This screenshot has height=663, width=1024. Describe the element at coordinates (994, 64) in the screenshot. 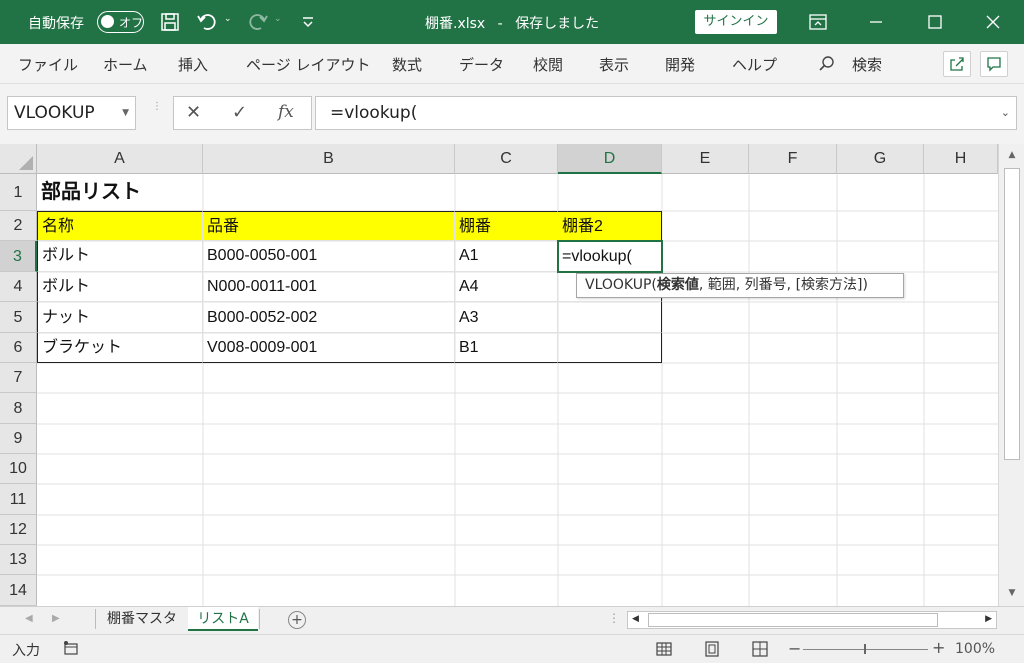

I see `comments-button` at that location.